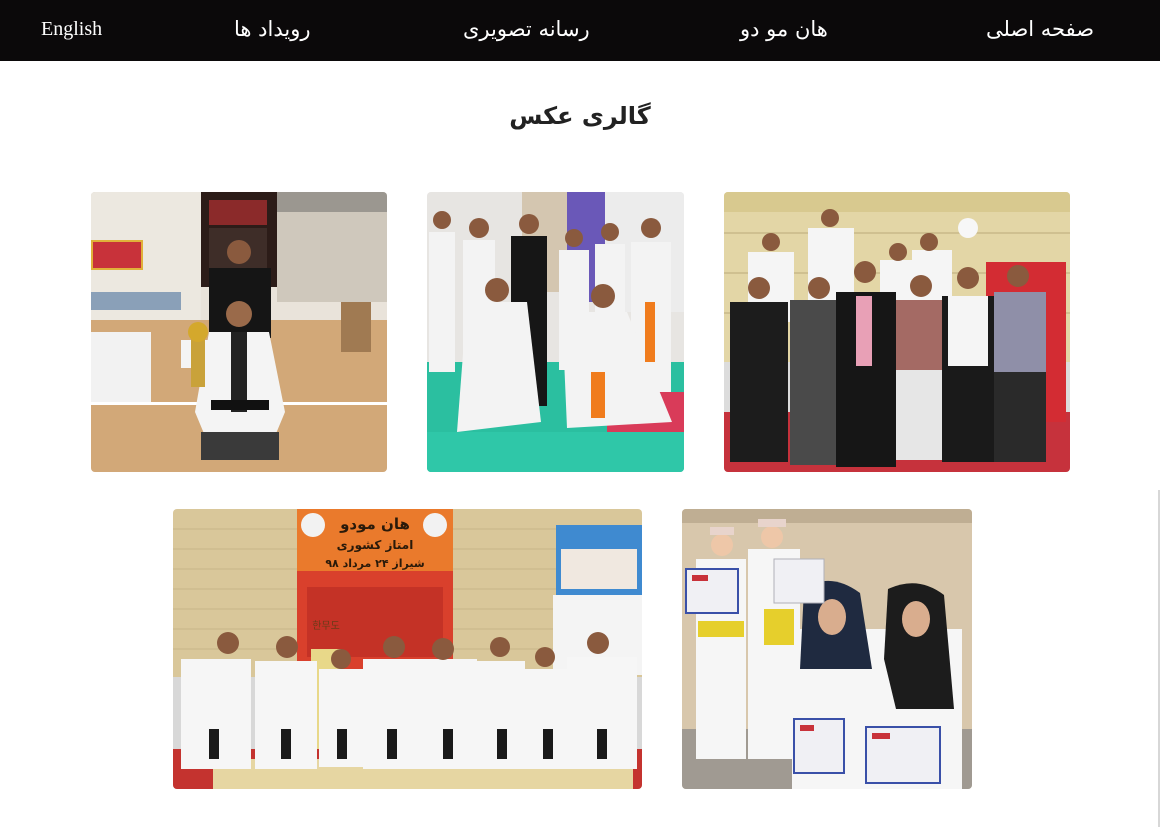 The width and height of the screenshot is (1160, 827). What do you see at coordinates (374, 524) in the screenshot?
I see `banner-hanmudo-text: هان مودو` at bounding box center [374, 524].